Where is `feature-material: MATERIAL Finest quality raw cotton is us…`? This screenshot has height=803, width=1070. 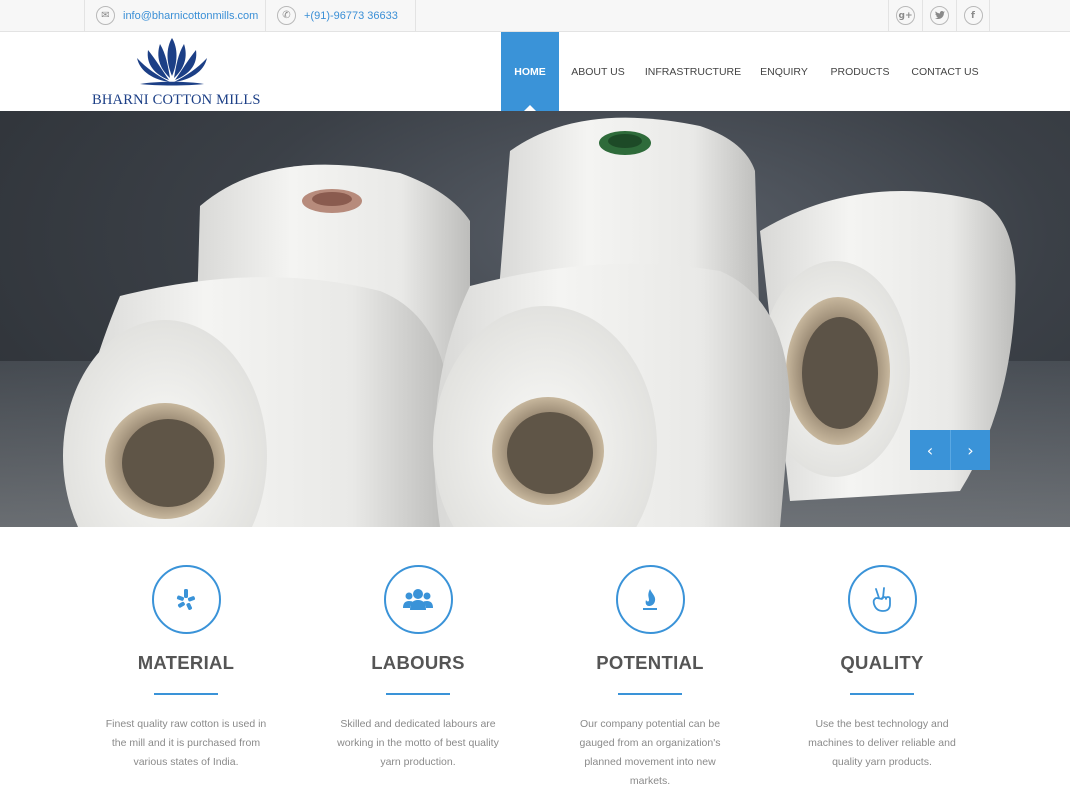 feature-material: MATERIAL Finest quality raw cotton is us… is located at coordinates (186, 668).